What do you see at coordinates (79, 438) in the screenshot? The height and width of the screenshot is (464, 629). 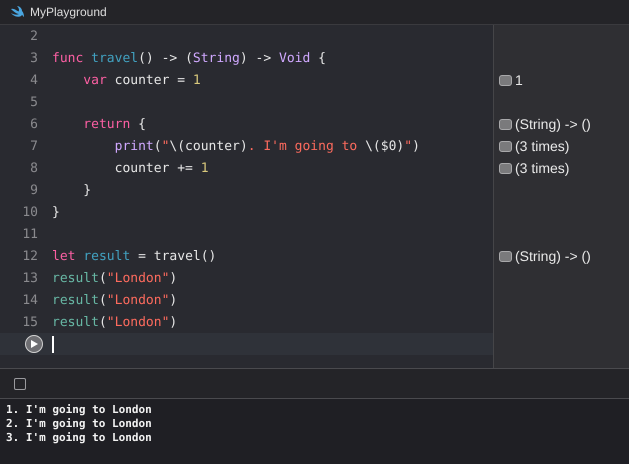 I see `console-output-line: 3. I'm going to London` at bounding box center [79, 438].